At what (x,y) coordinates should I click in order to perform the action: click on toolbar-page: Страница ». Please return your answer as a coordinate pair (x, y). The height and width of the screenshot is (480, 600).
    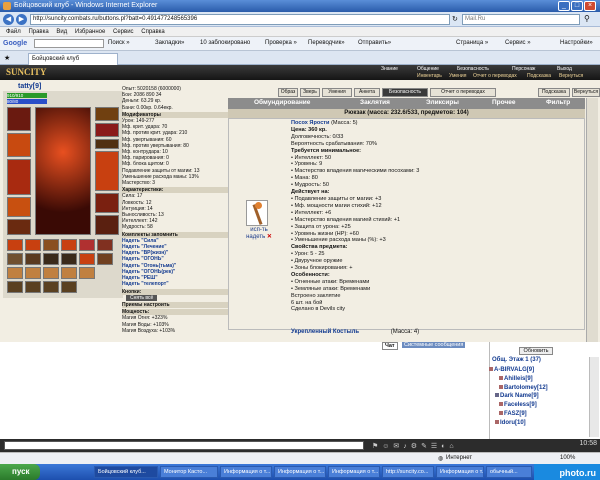
    Looking at the image, I should click on (472, 43).